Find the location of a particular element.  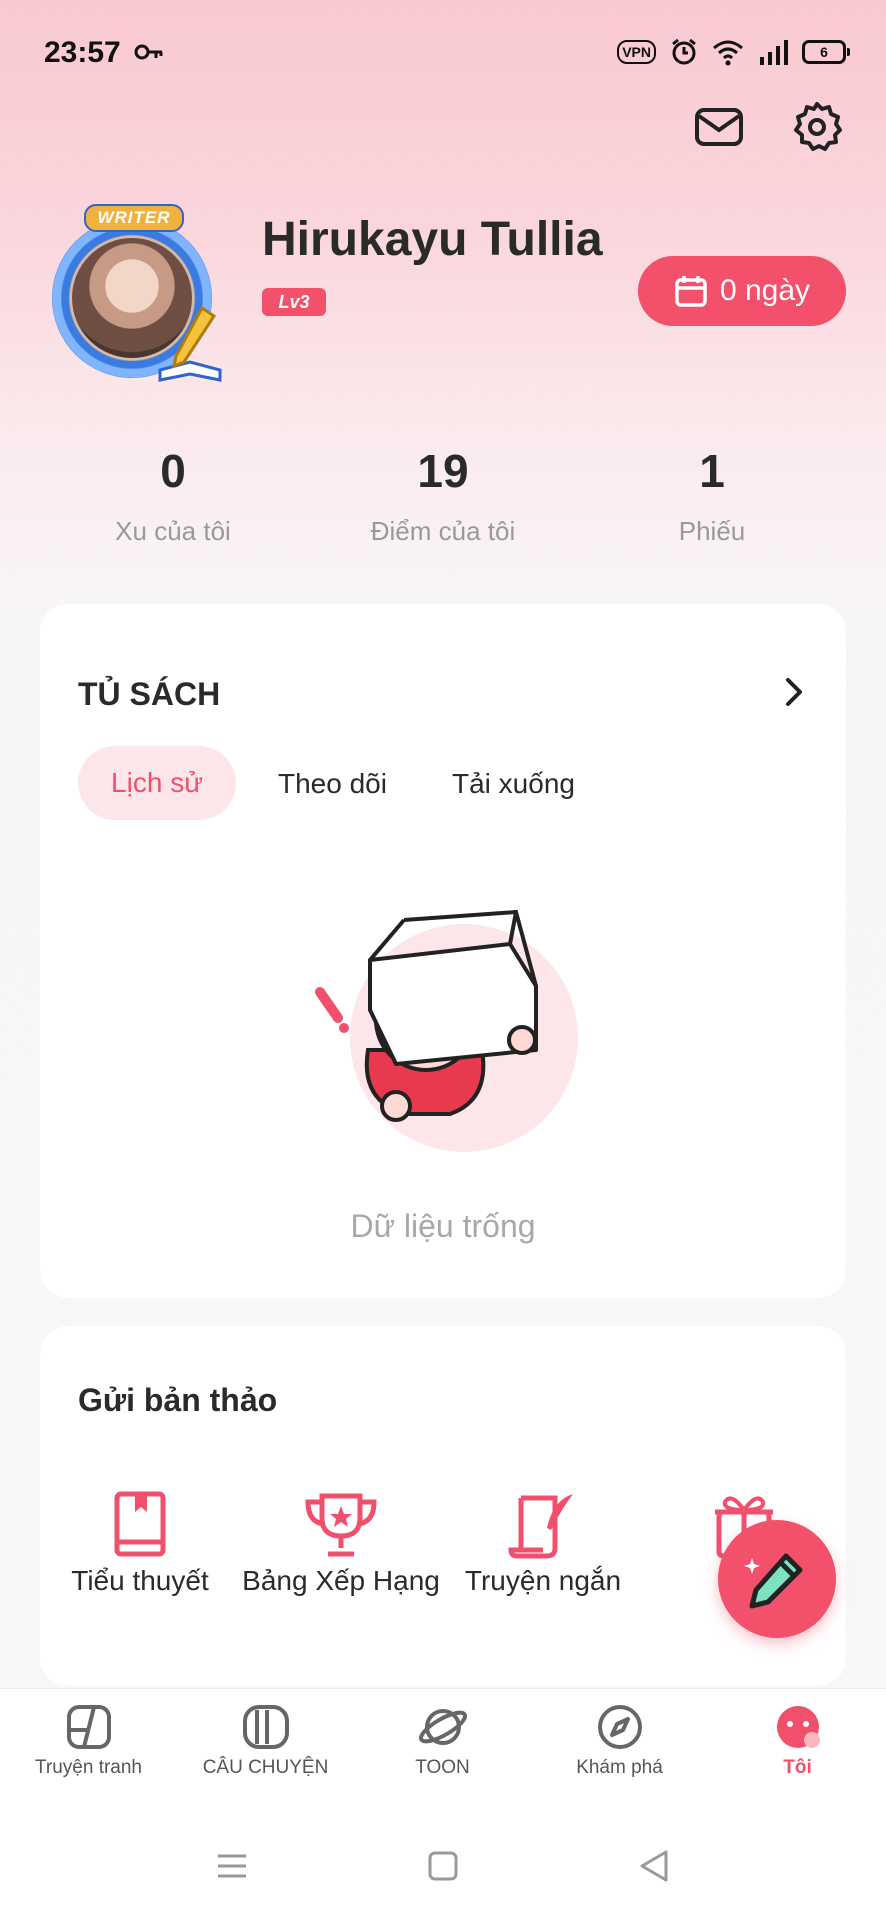

points-value: 19 is located at coordinates (443, 471).